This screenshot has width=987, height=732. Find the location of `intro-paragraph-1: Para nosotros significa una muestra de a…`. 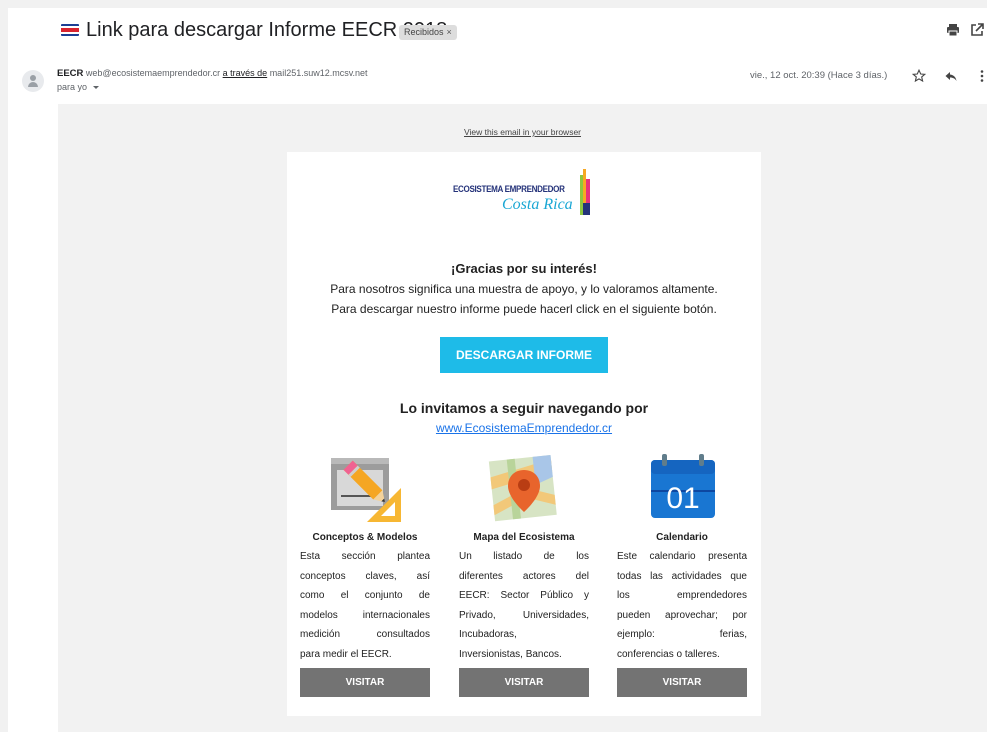

intro-paragraph-1: Para nosotros significa una muestra de a… is located at coordinates (524, 289).